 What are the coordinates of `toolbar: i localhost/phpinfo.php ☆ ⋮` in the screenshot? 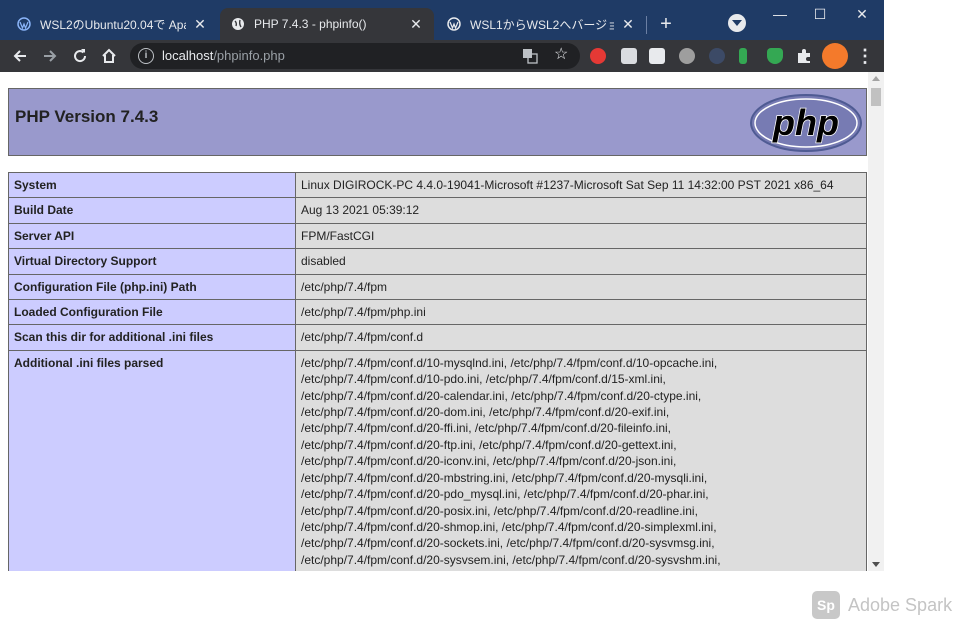 It's located at (442, 56).